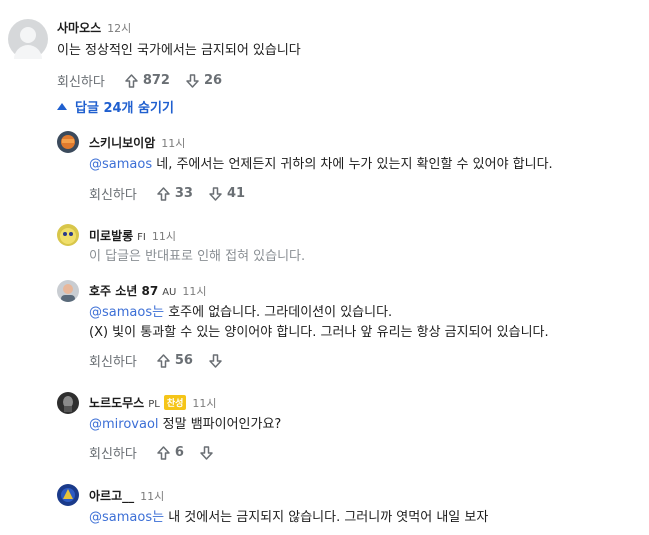 The width and height of the screenshot is (649, 535). Describe the element at coordinates (123, 291) in the screenshot. I see `username: 호주 소년 87` at that location.